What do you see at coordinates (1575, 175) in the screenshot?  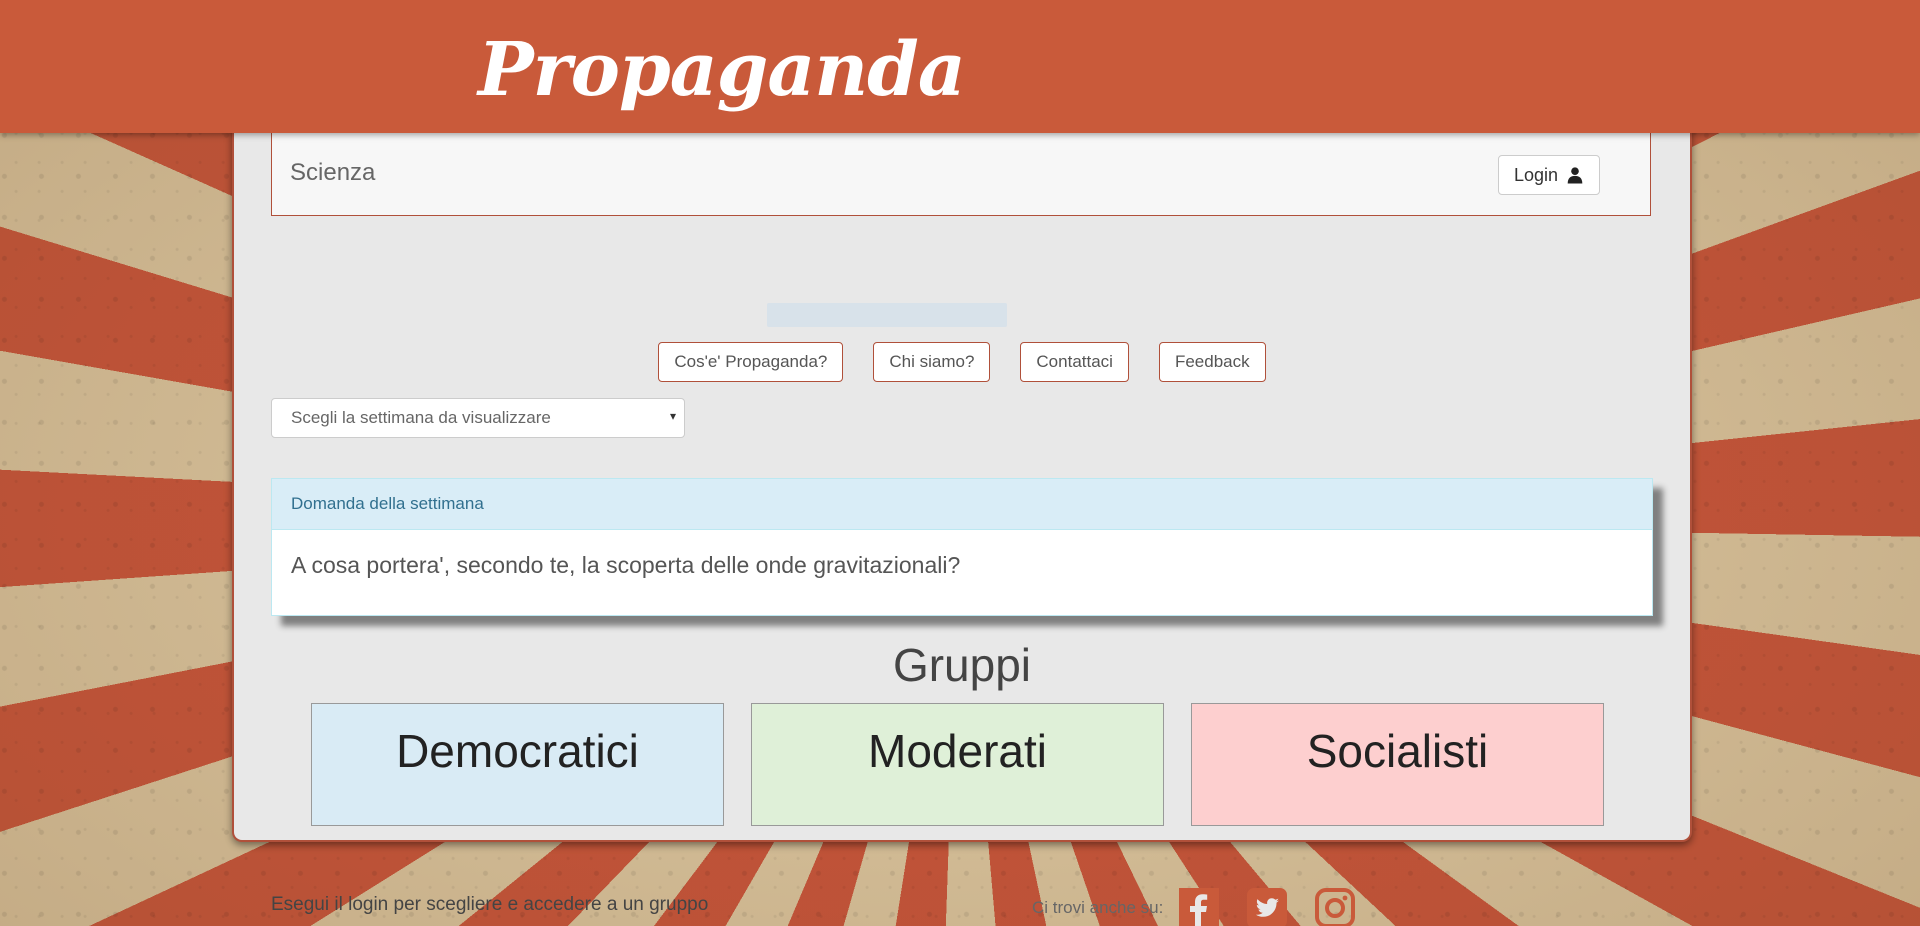 I see `user-icon` at bounding box center [1575, 175].